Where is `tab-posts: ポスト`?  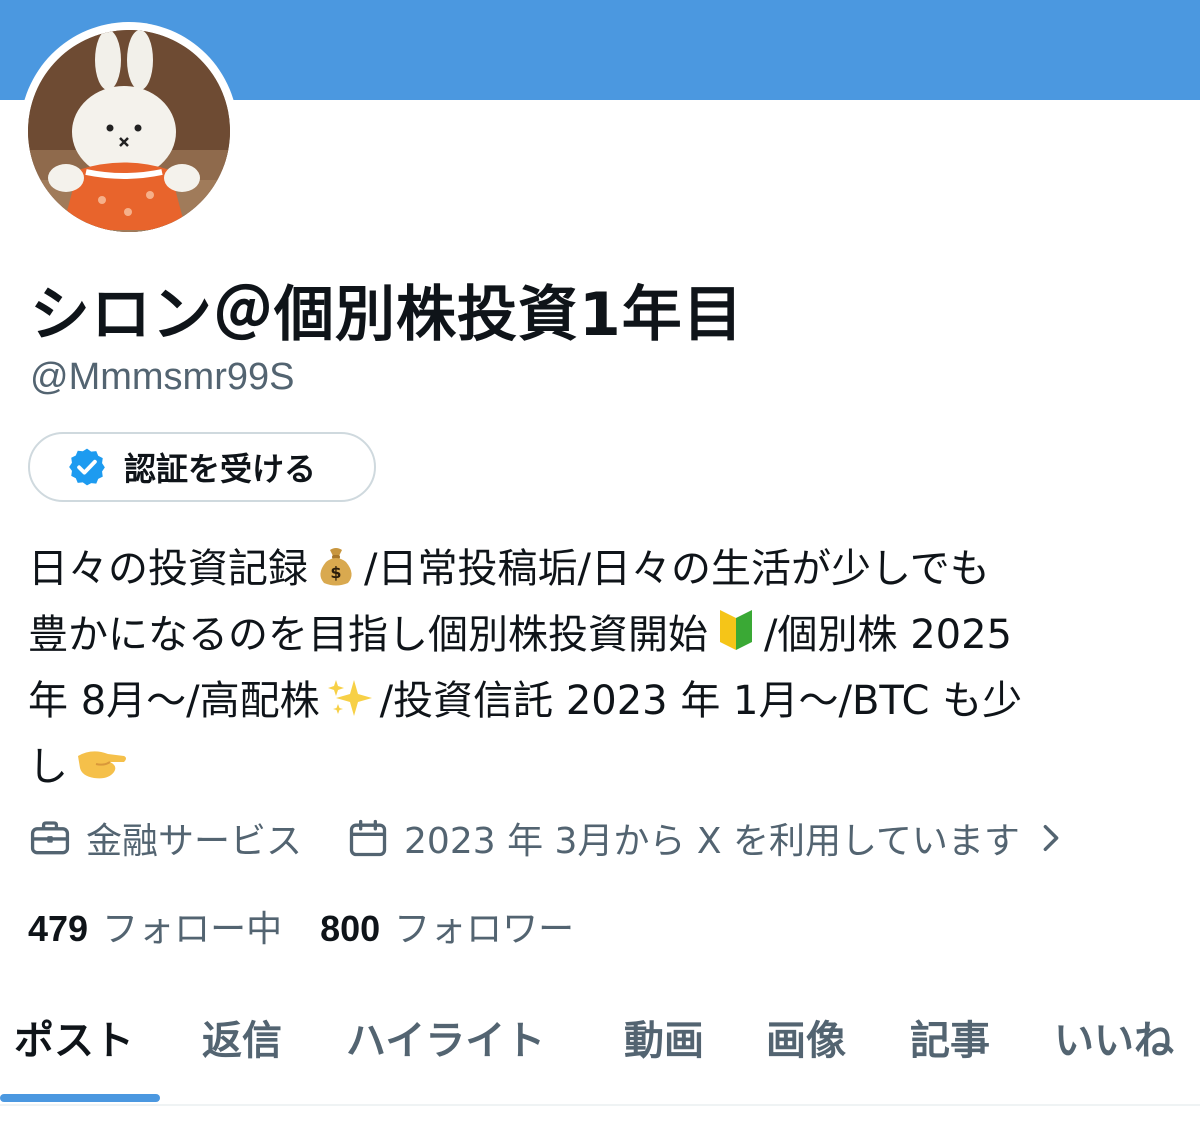
tab-posts: ポスト is located at coordinates (74, 1037).